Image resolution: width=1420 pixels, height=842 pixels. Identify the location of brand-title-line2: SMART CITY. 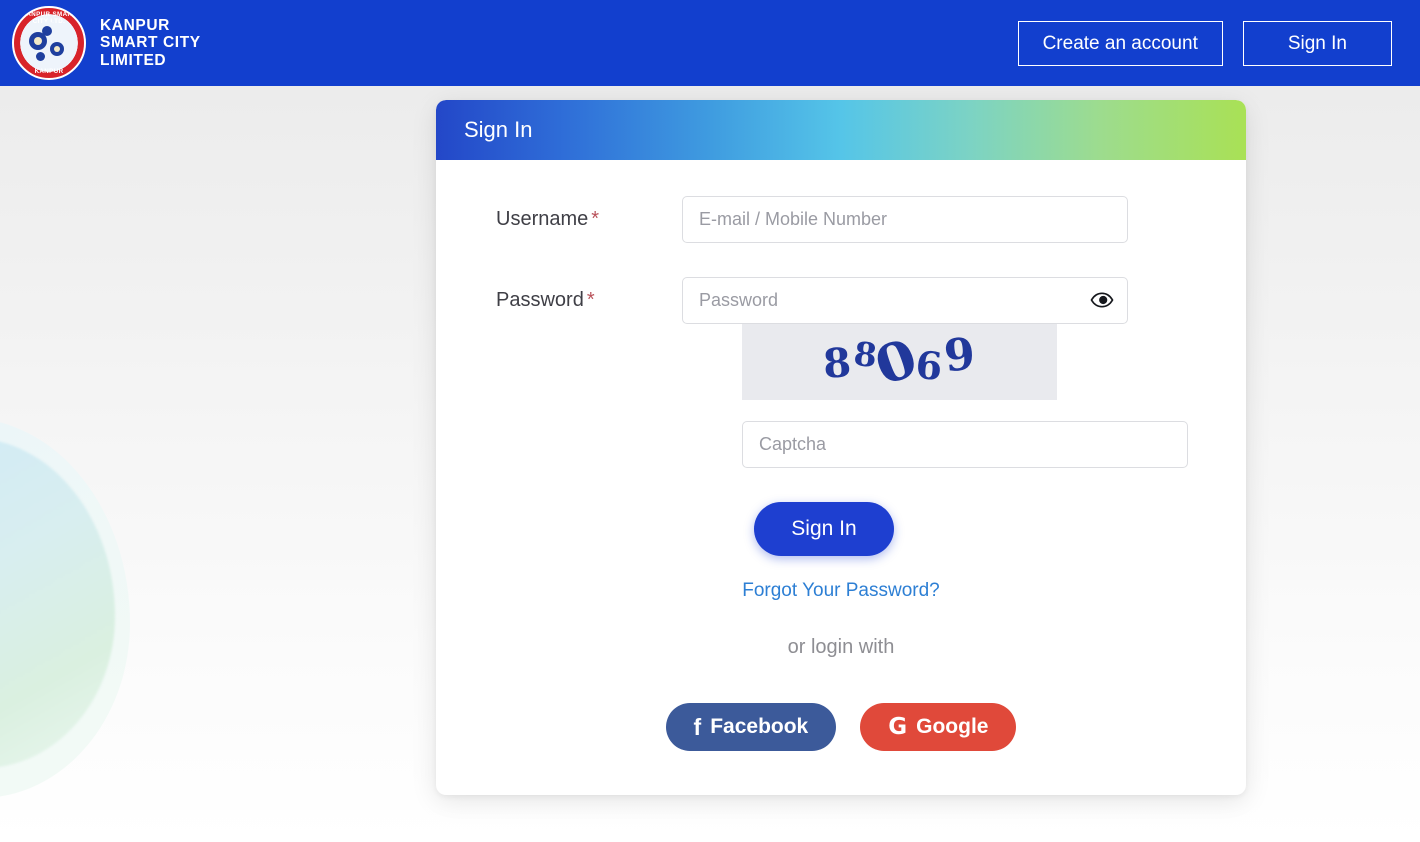
(150, 43).